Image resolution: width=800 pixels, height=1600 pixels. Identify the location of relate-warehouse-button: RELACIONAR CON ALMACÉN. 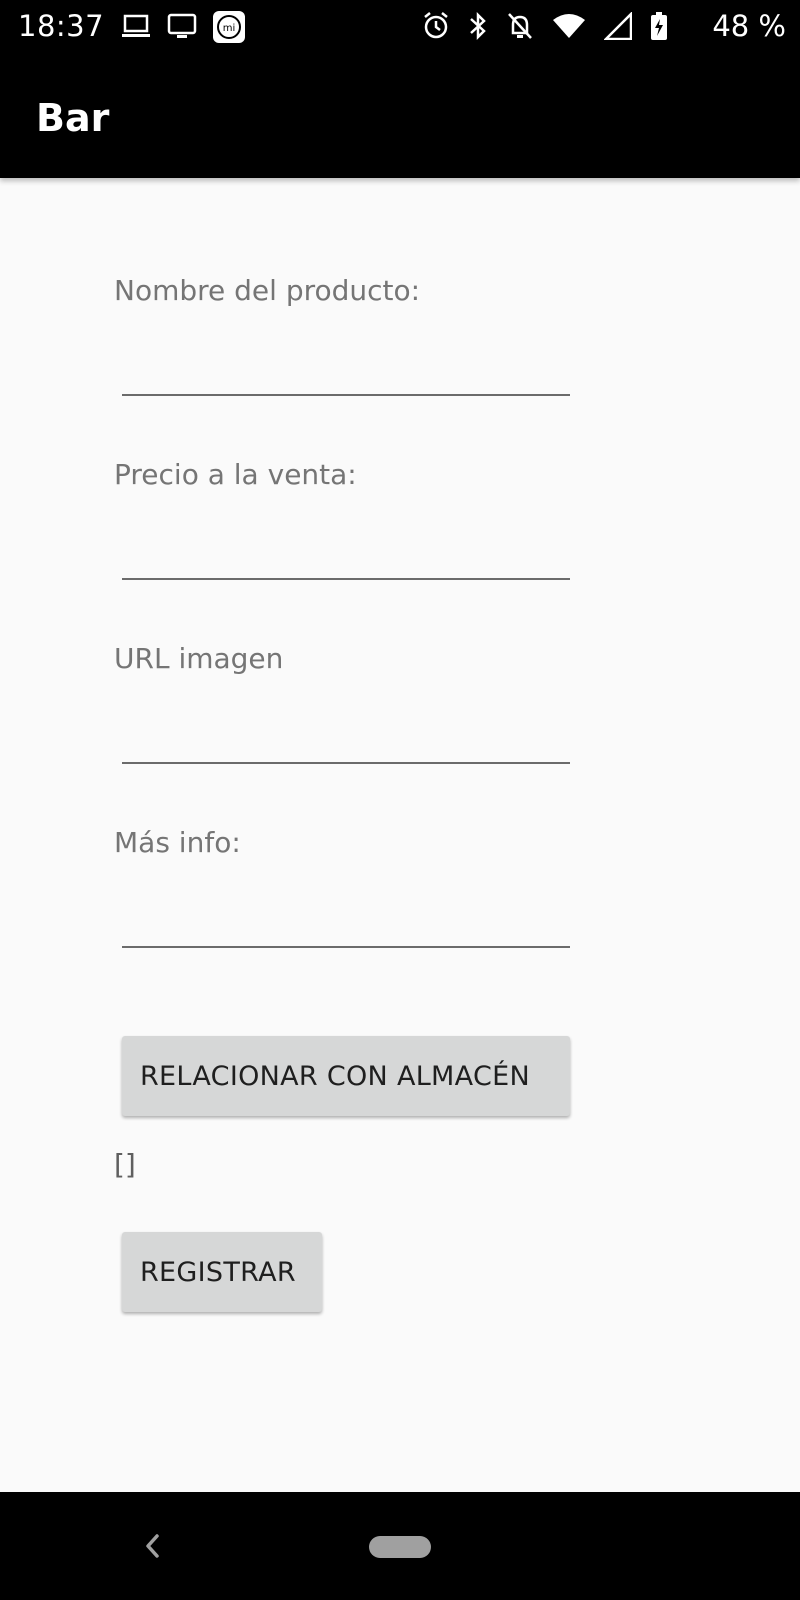
(346, 1076).